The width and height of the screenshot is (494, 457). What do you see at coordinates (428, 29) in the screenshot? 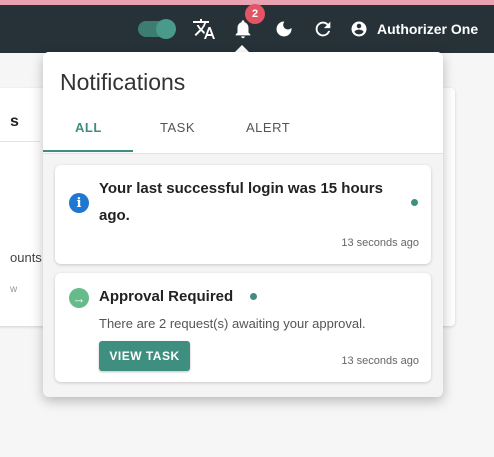
I see `user-name: Authorizer One` at bounding box center [428, 29].